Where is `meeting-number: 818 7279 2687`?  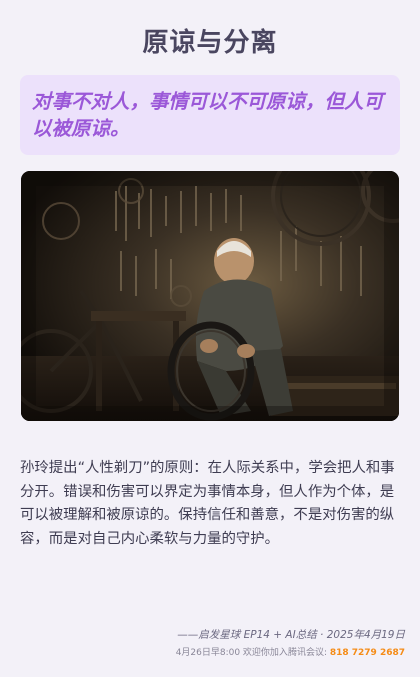 meeting-number: 818 7279 2687 is located at coordinates (367, 653).